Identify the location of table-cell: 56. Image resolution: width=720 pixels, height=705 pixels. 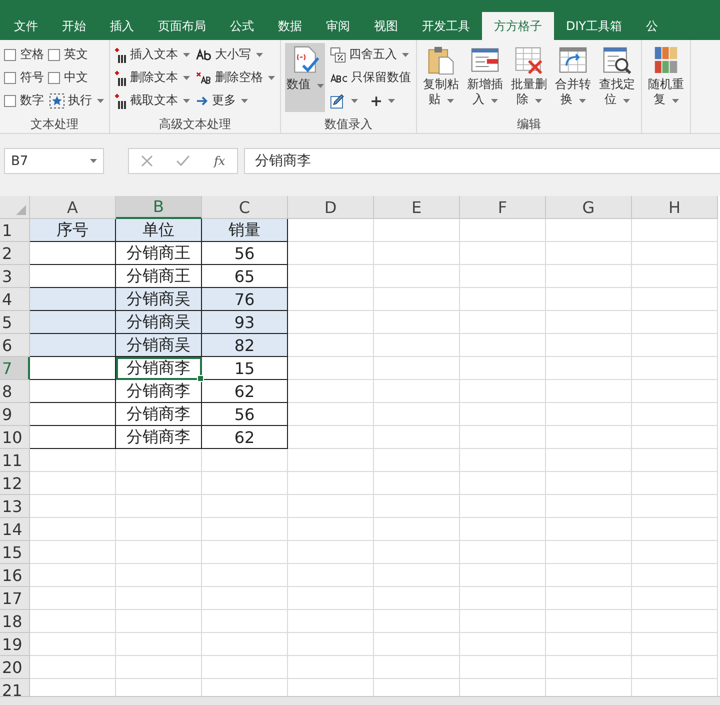
(245, 414).